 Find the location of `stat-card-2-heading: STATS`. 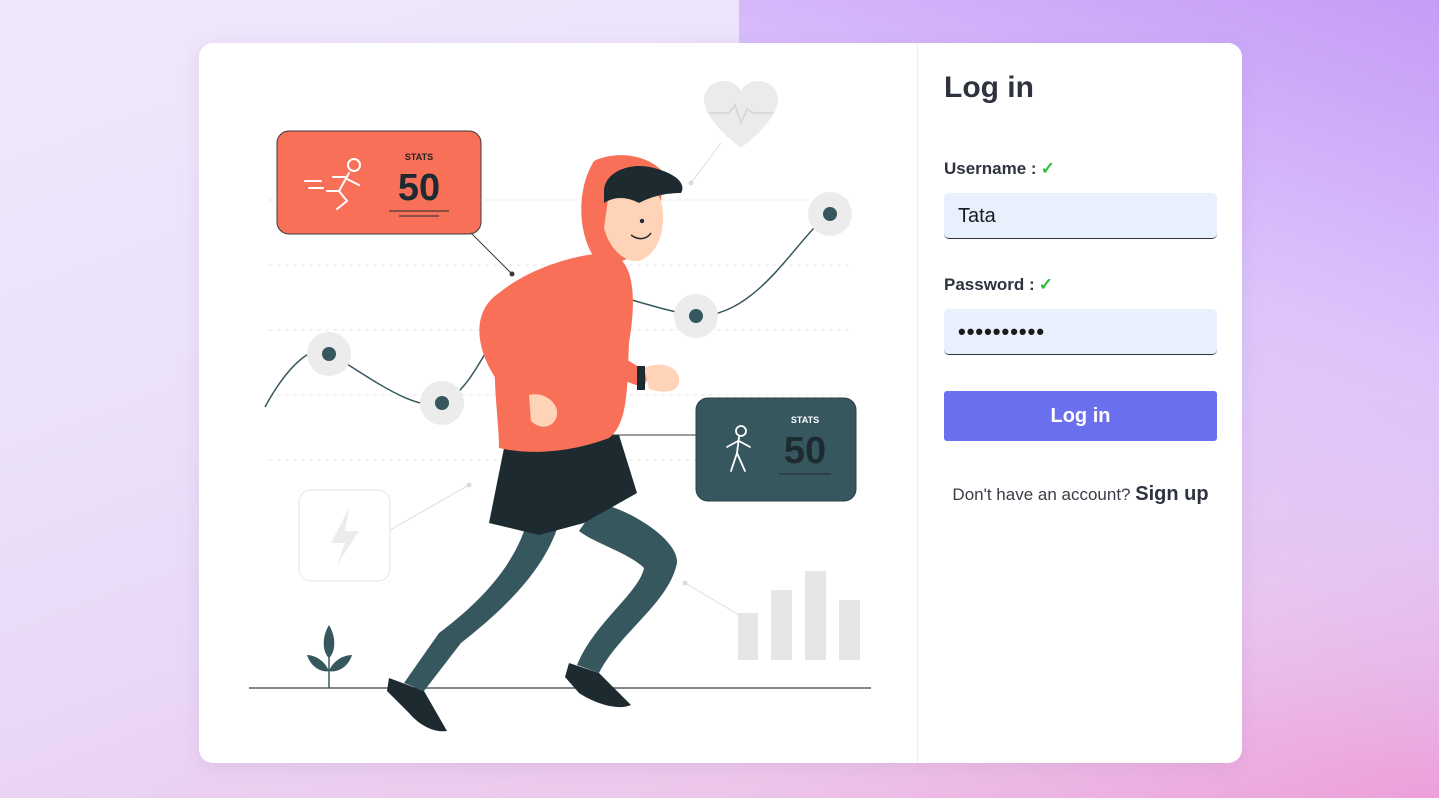

stat-card-2-heading: STATS is located at coordinates (805, 420).